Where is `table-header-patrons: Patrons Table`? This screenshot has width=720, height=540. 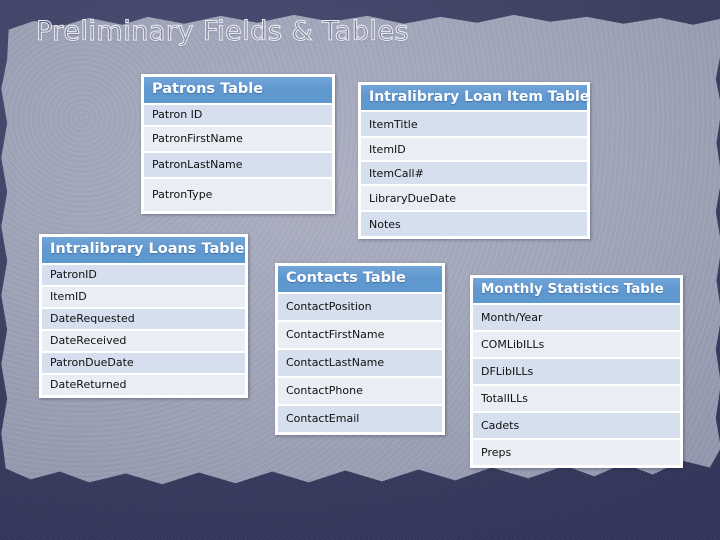 table-header-patrons: Patrons Table is located at coordinates (238, 90).